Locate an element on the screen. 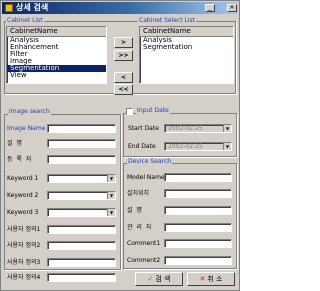  keyword-3-label: Keyword 3 is located at coordinates (23, 212).